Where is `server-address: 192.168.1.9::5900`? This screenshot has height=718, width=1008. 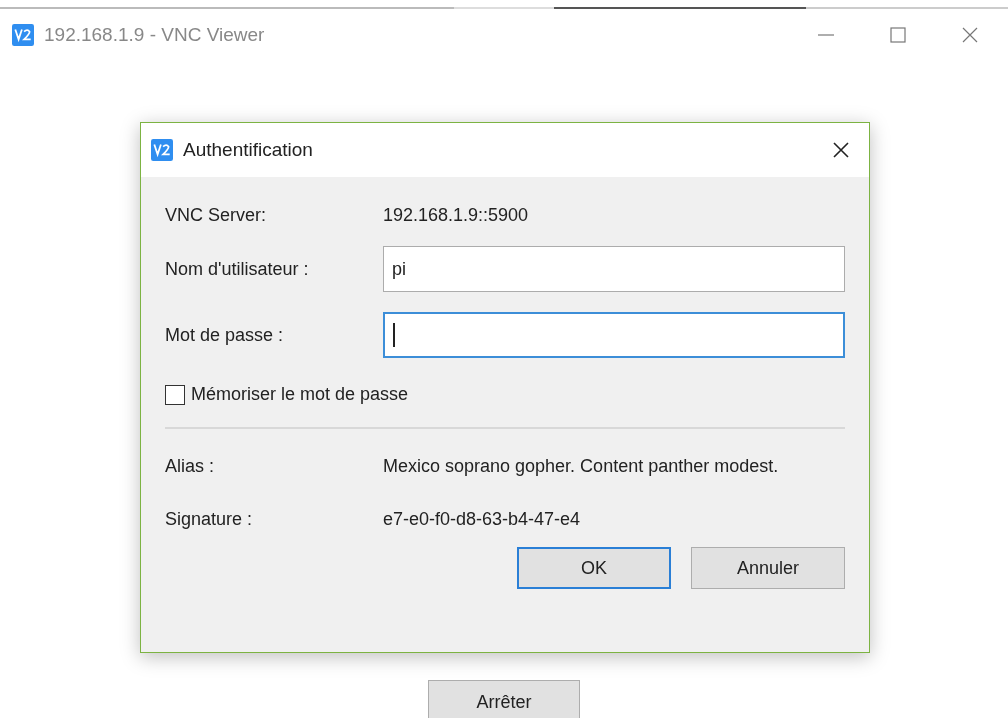
server-address: 192.168.1.9::5900 is located at coordinates (456, 215).